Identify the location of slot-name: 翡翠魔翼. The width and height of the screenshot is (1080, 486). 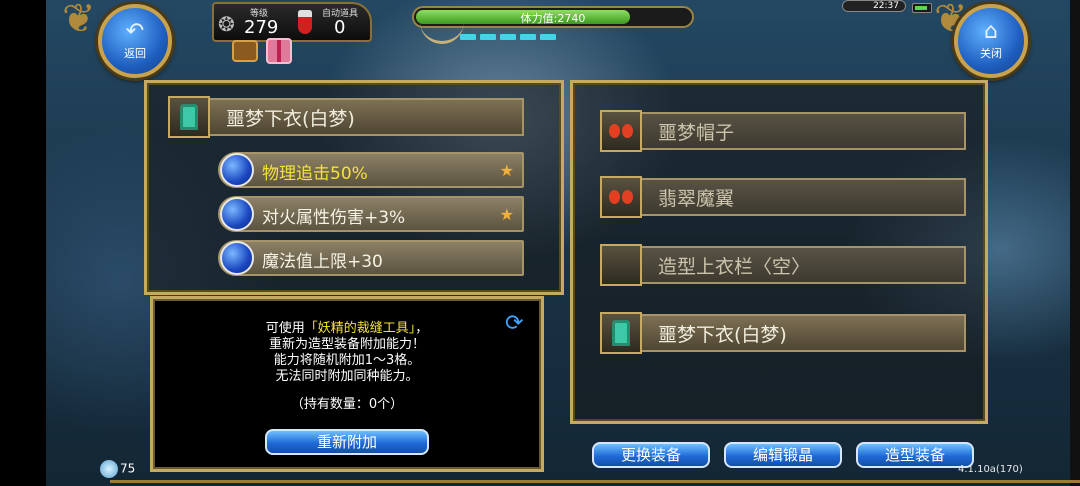
(696, 199).